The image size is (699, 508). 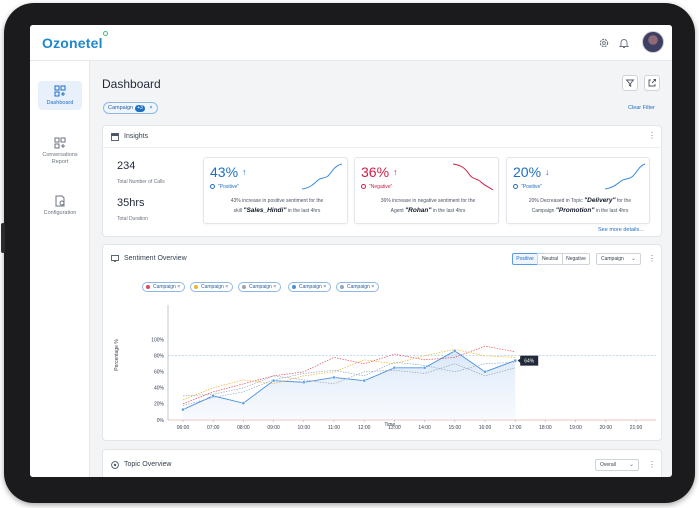 What do you see at coordinates (382, 147) in the screenshot?
I see `divider` at bounding box center [382, 147].